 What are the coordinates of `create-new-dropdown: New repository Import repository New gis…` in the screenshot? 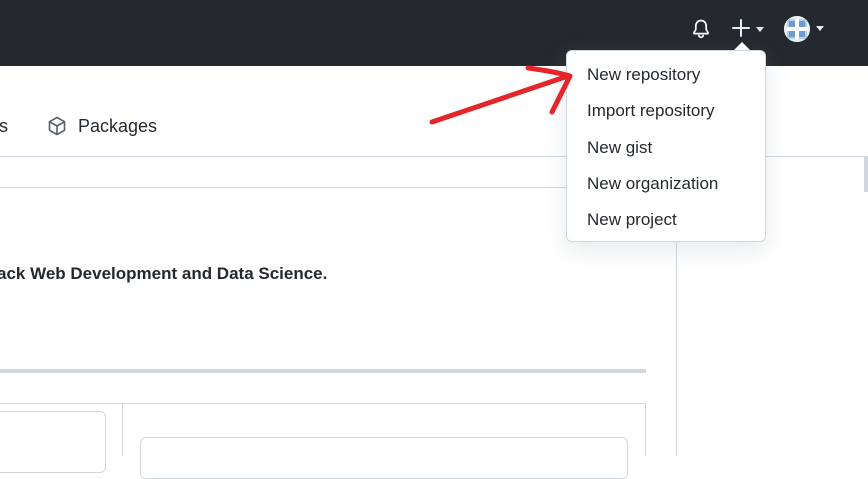 It's located at (666, 146).